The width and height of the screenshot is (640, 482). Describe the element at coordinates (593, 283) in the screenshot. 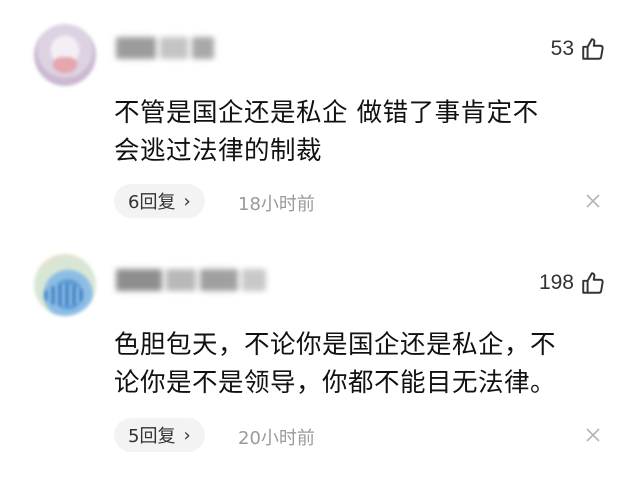

I see `thumbs-up-icon` at that location.